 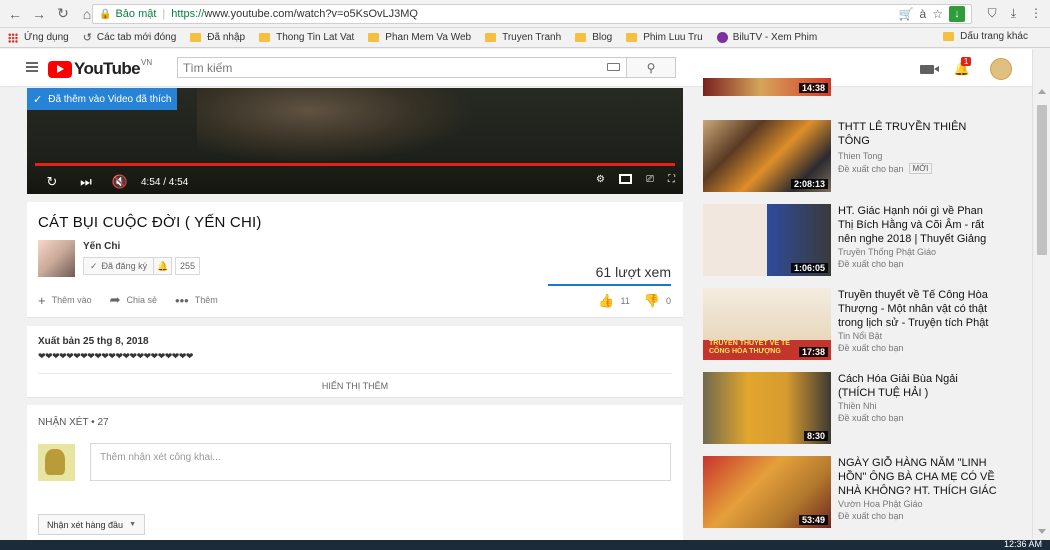 What do you see at coordinates (606, 301) in the screenshot?
I see `thumbs-up-icon: 👍` at bounding box center [606, 301].